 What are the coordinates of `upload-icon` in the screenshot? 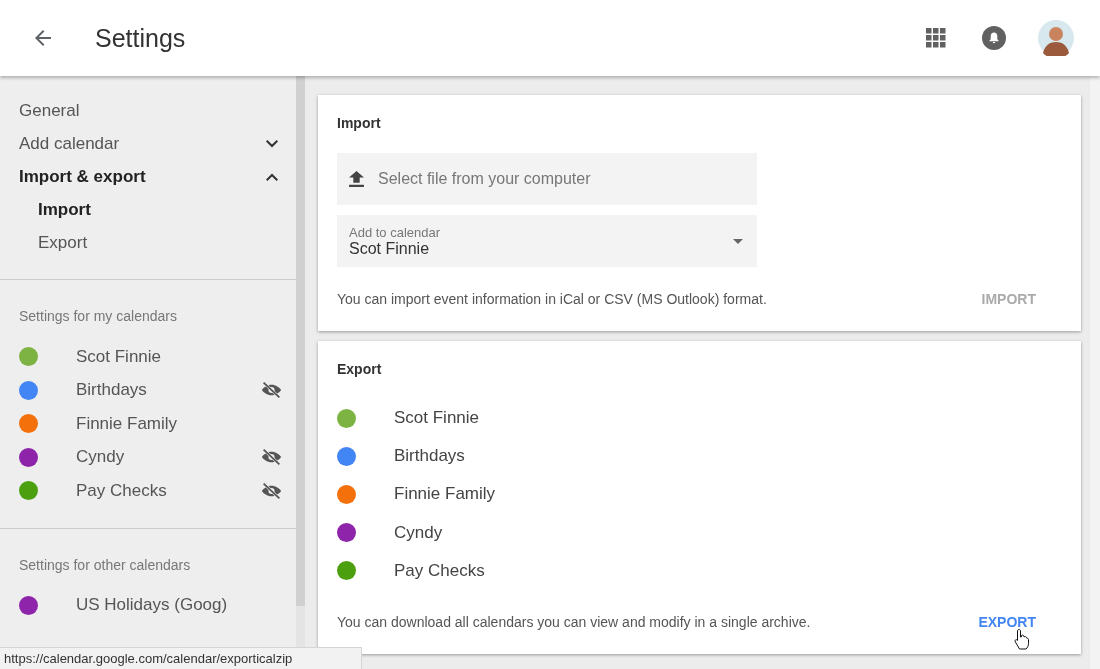 It's located at (356, 179).